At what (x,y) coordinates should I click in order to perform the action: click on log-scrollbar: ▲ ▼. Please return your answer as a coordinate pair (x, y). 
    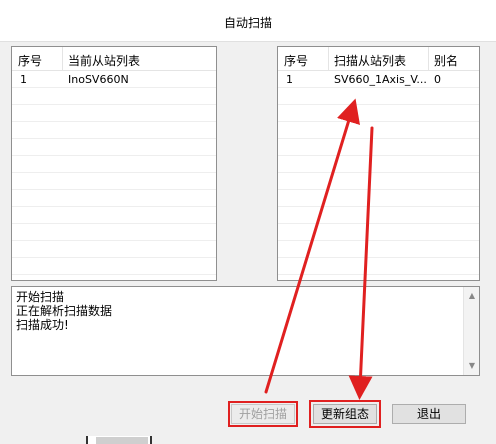
    Looking at the image, I should click on (471, 331).